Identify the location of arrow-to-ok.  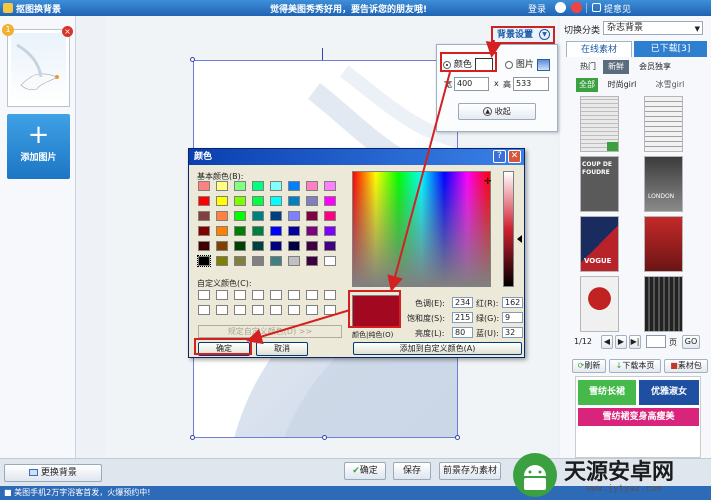
(298, 327).